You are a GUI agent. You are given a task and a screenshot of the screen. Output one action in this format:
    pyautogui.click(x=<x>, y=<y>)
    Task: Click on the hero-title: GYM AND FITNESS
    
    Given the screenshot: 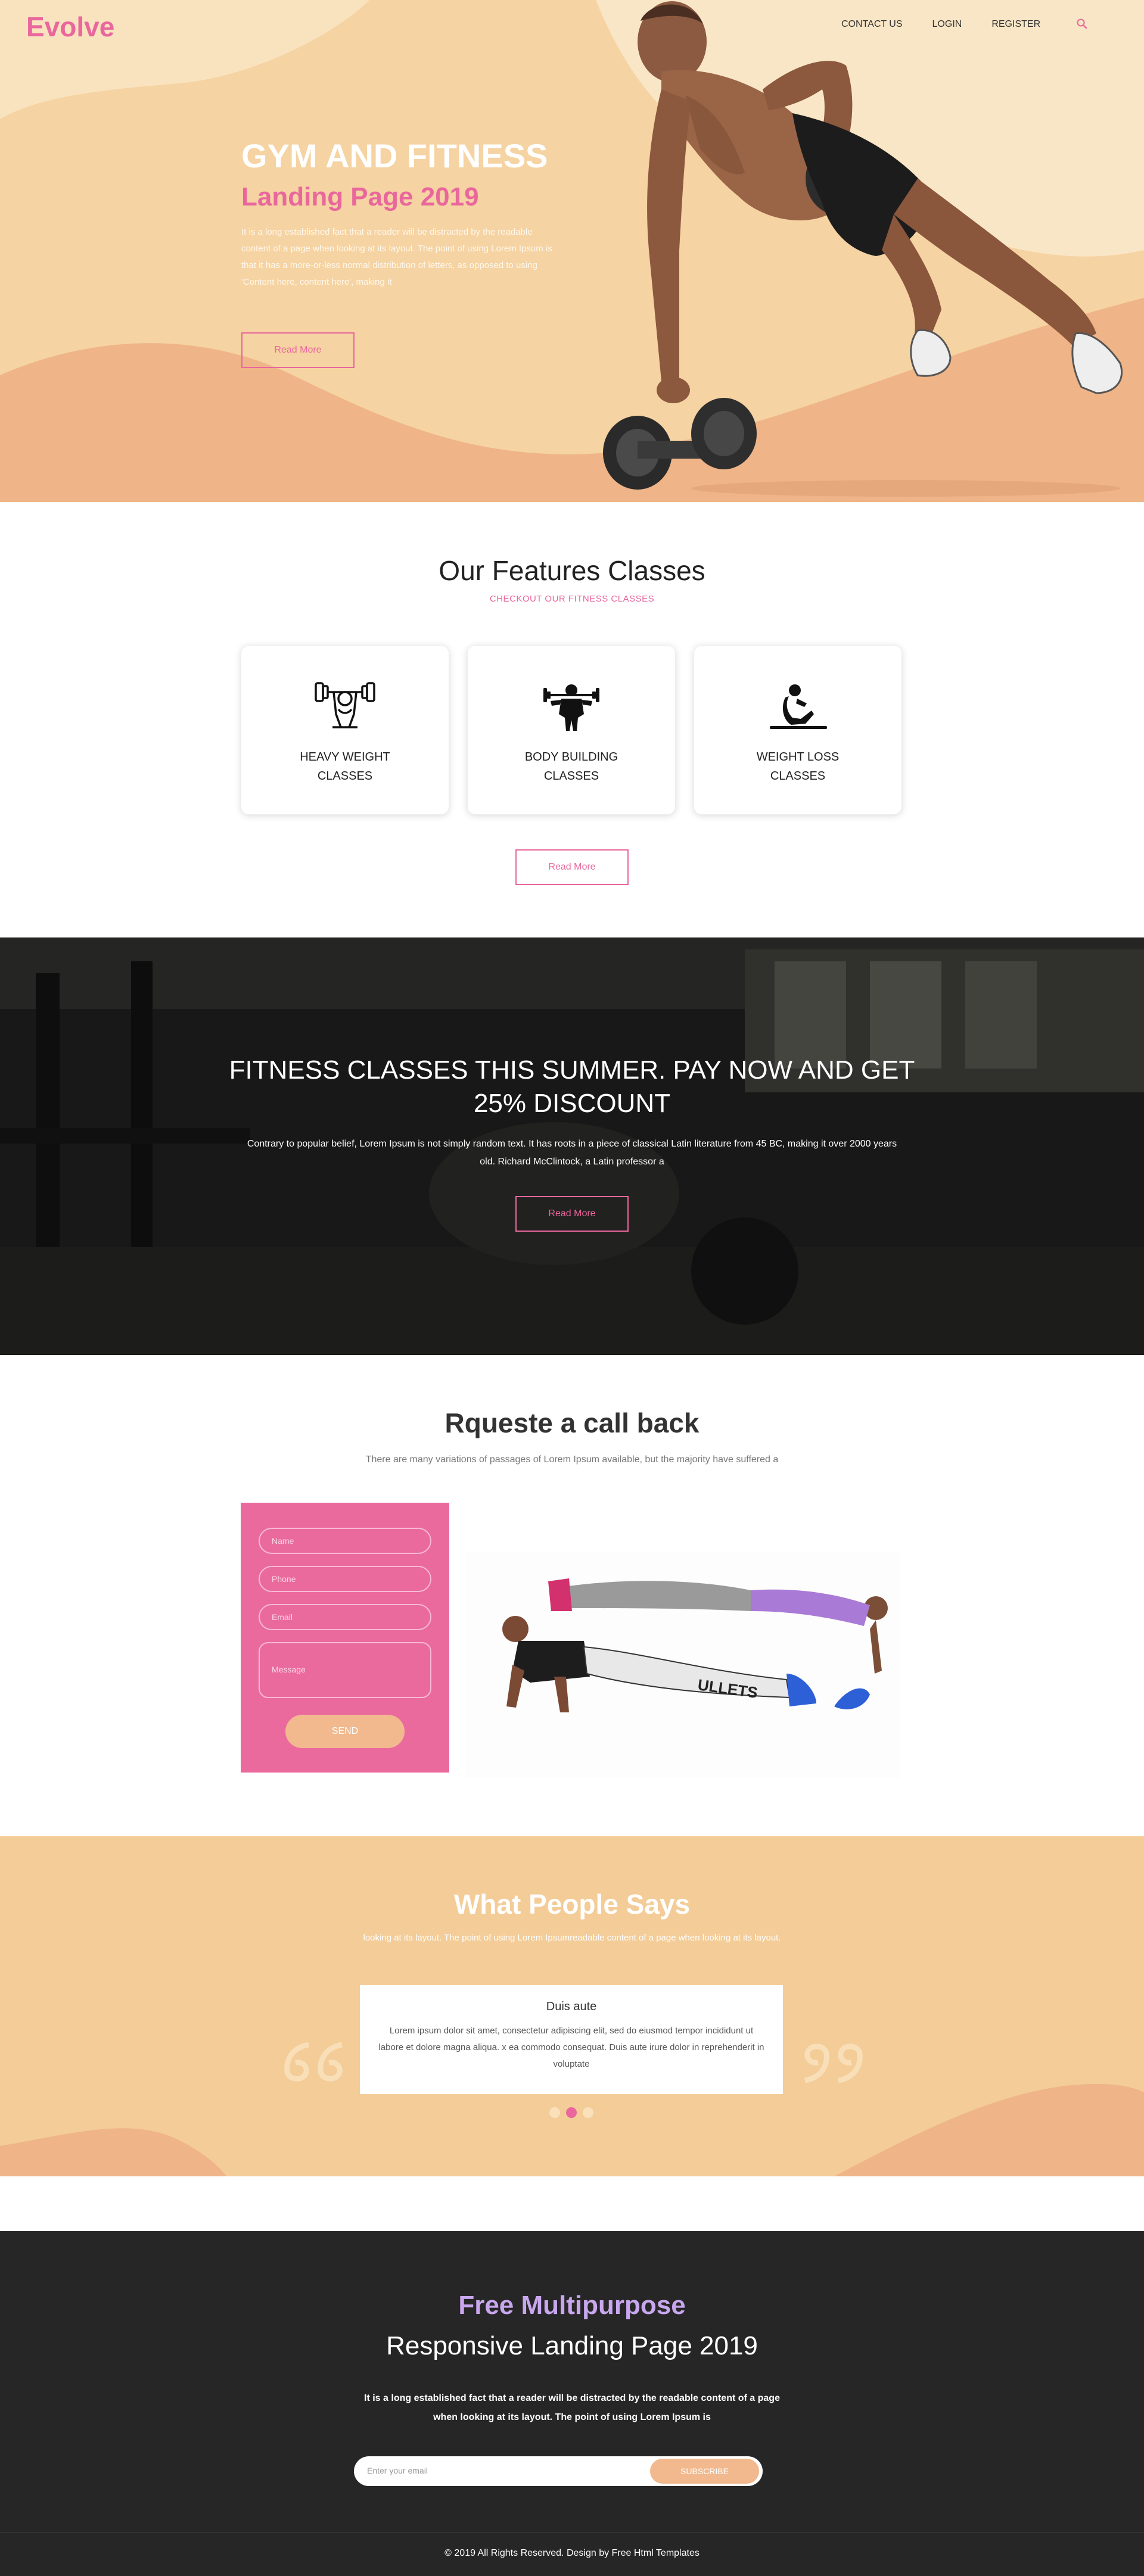 What is the action you would take?
    pyautogui.click(x=394, y=156)
    